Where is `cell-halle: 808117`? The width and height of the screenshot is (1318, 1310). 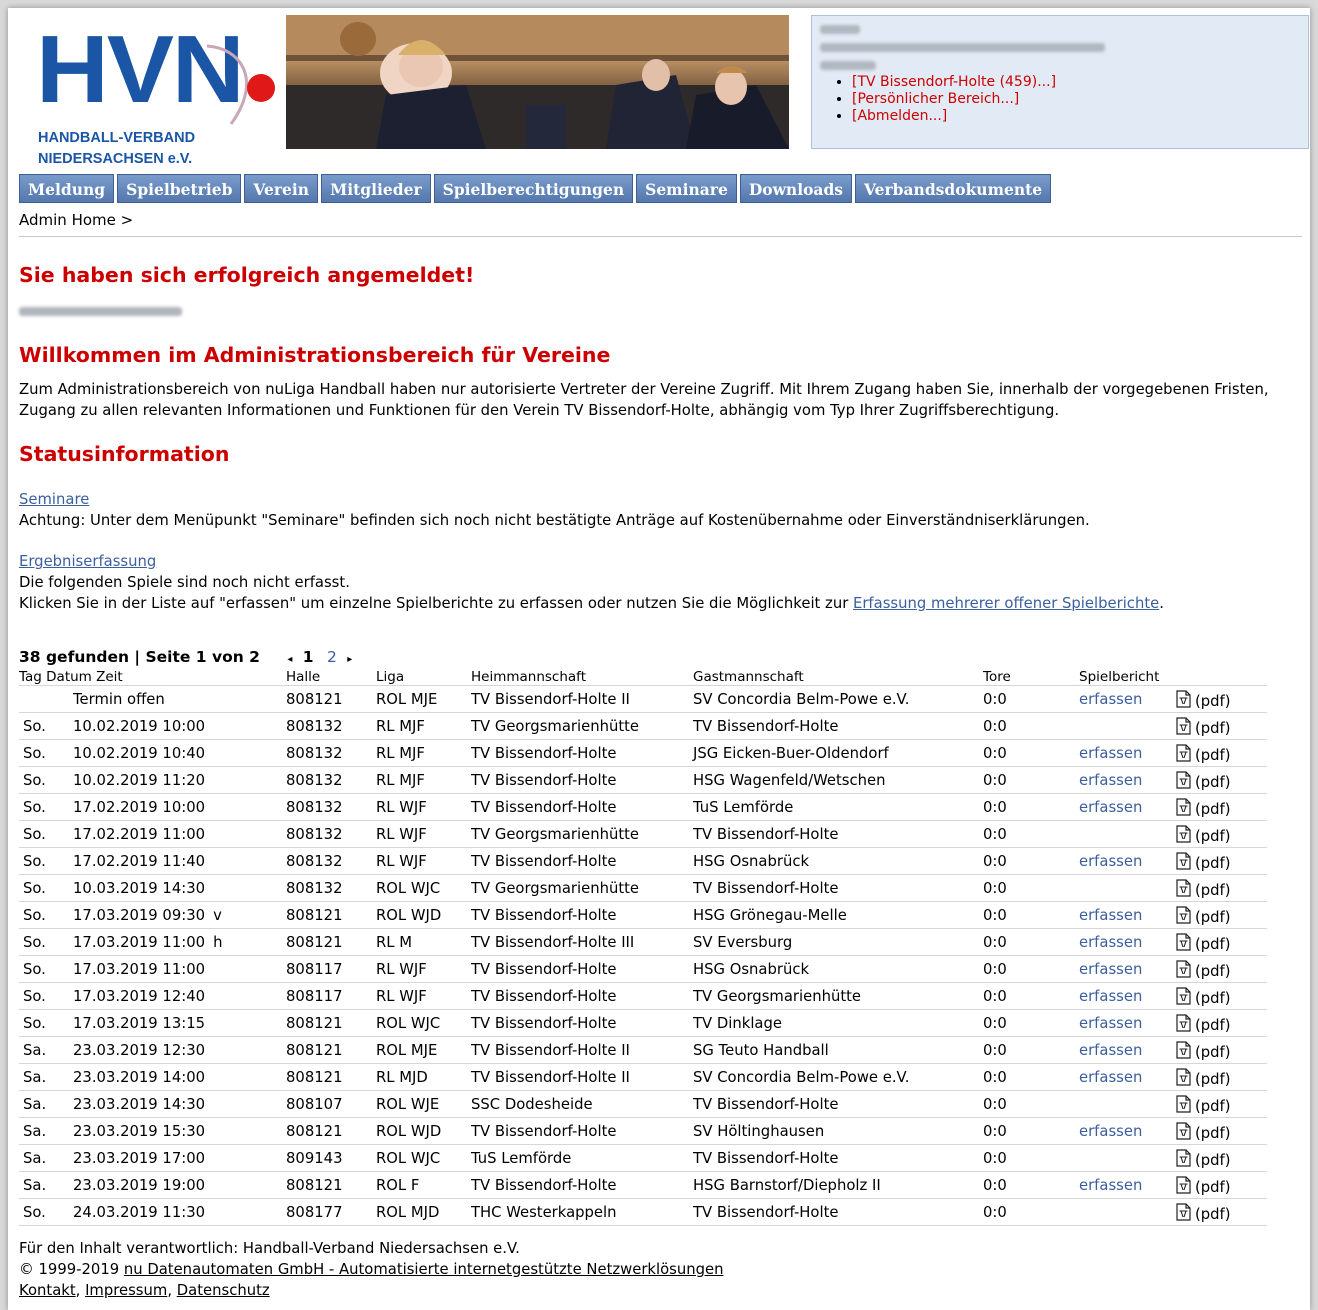
cell-halle: 808117 is located at coordinates (331, 969).